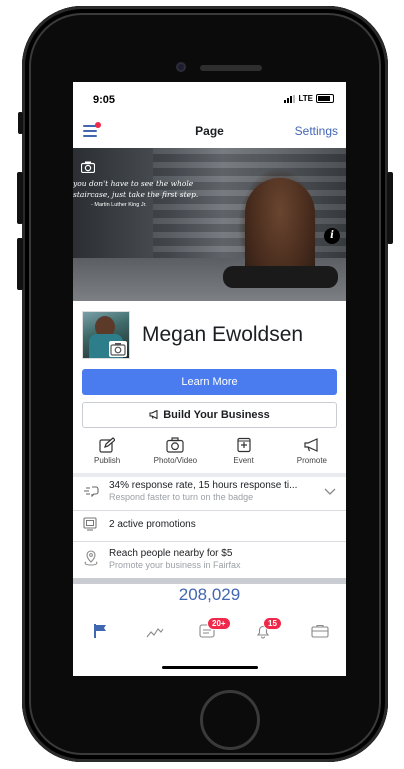 The image size is (404, 769). What do you see at coordinates (210, 667) in the screenshot?
I see `home-indicator` at bounding box center [210, 667].